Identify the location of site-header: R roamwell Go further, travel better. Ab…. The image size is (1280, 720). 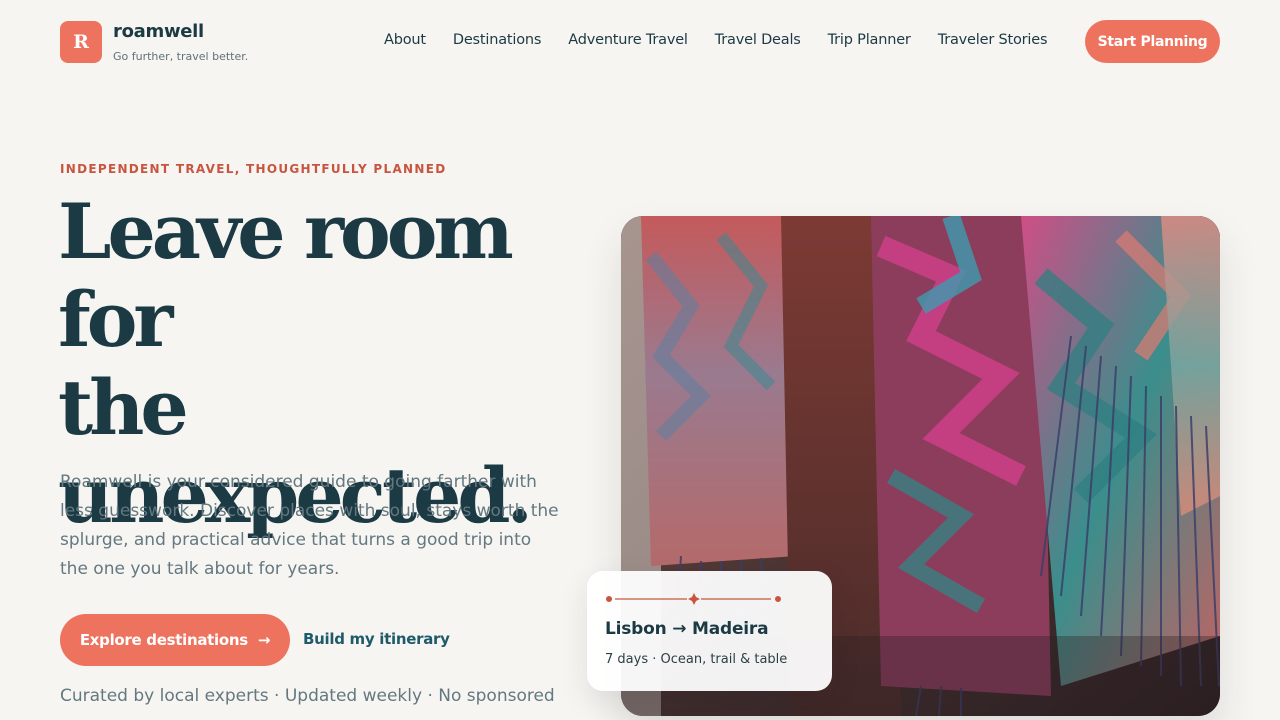
(640, 42).